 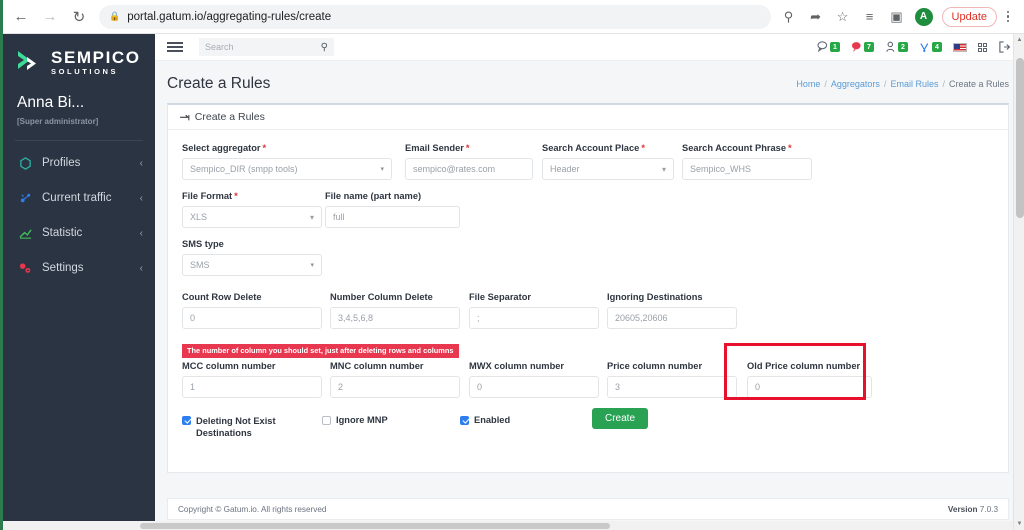 What do you see at coordinates (25, 268) in the screenshot?
I see `settings-icon` at bounding box center [25, 268].